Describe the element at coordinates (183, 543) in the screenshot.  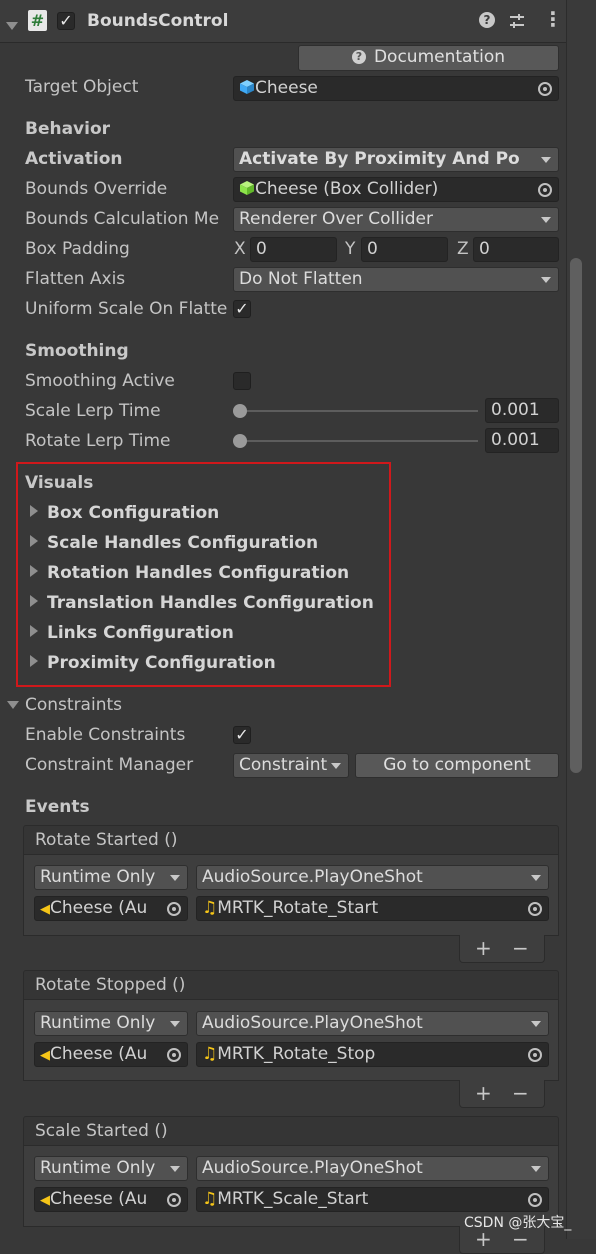
I see `foldout-label: Scale Handles Configuration` at that location.